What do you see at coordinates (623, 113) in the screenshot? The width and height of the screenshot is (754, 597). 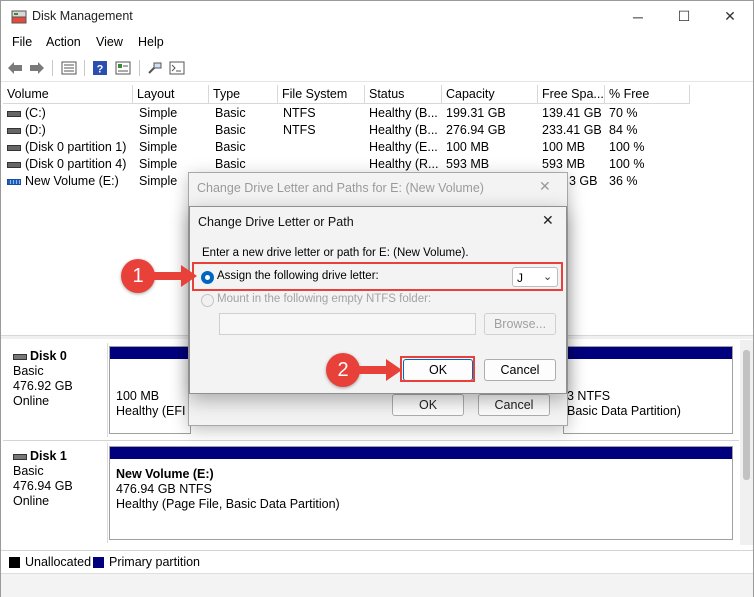 I see `percent-free-value: 70 %` at bounding box center [623, 113].